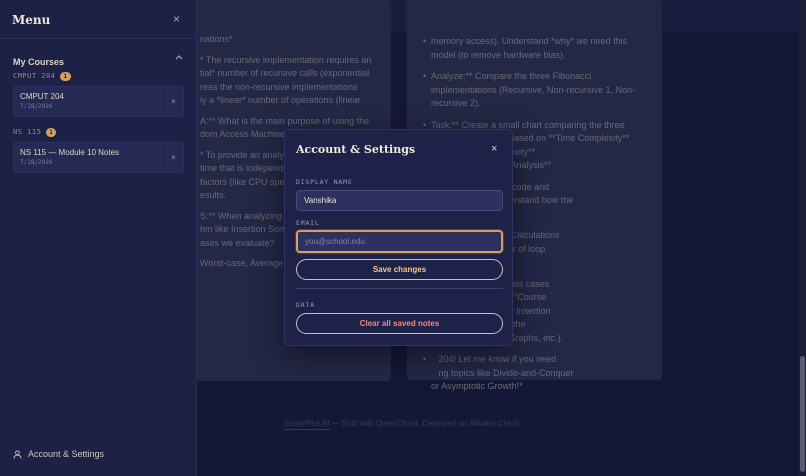 The height and width of the screenshot is (476, 806). Describe the element at coordinates (98, 19) in the screenshot. I see `sidebar-header: Menu ×` at that location.